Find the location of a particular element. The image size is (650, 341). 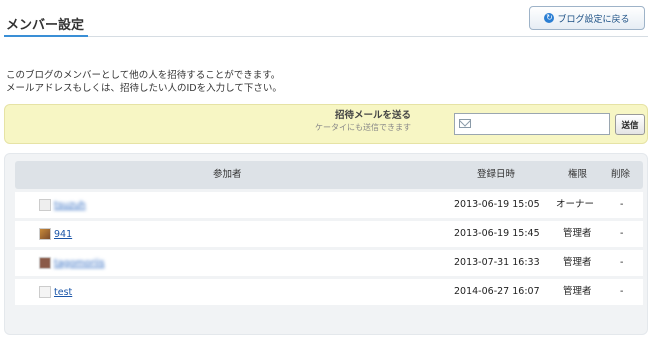

header-delete: 削除 is located at coordinates (621, 174).